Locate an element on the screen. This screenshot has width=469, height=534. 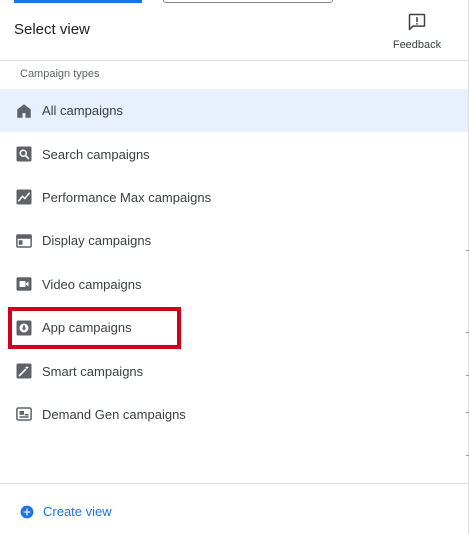
feedback-button: Feedback is located at coordinates (417, 34).